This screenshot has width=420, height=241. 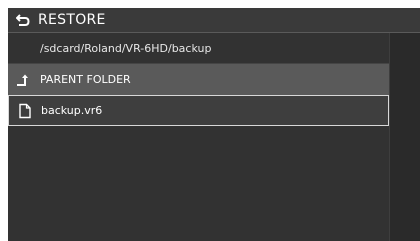 What do you see at coordinates (214, 20) in the screenshot?
I see `title-bar: RESTORE` at bounding box center [214, 20].